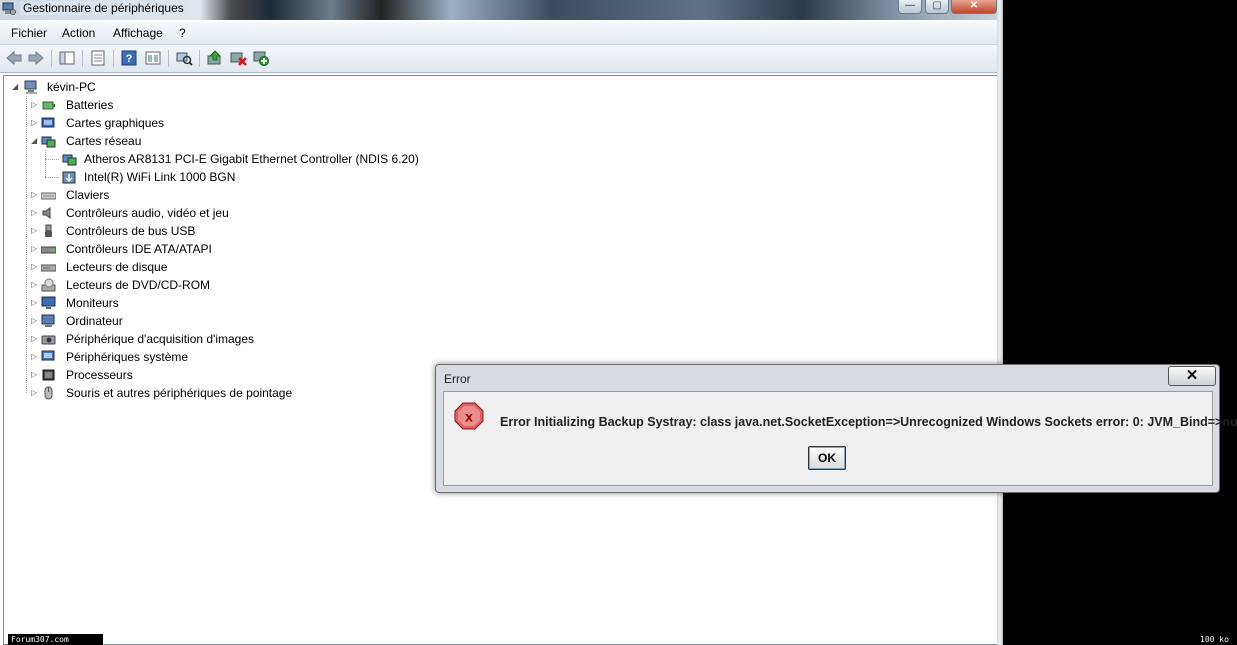 This screenshot has height=645, width=1237. I want to click on help-icon: ?, so click(129, 58).